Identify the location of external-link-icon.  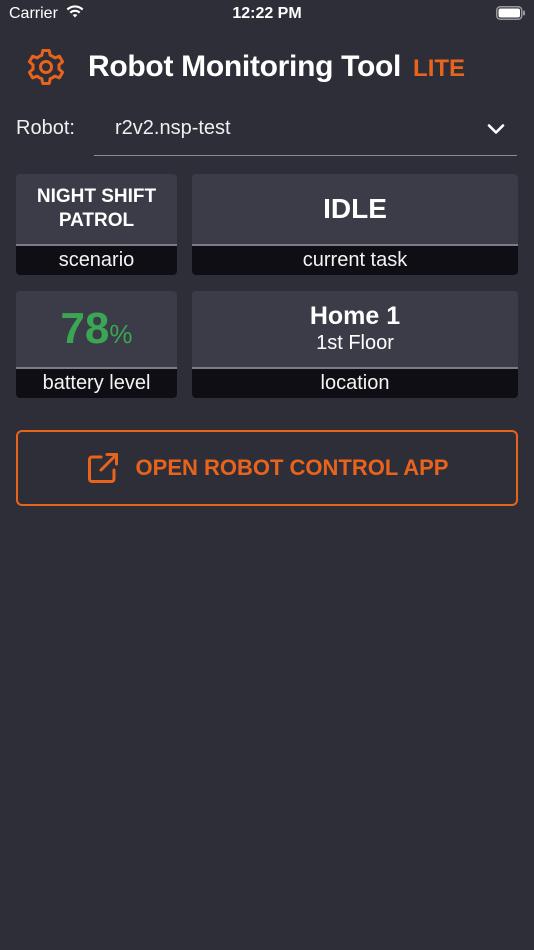
(102, 468).